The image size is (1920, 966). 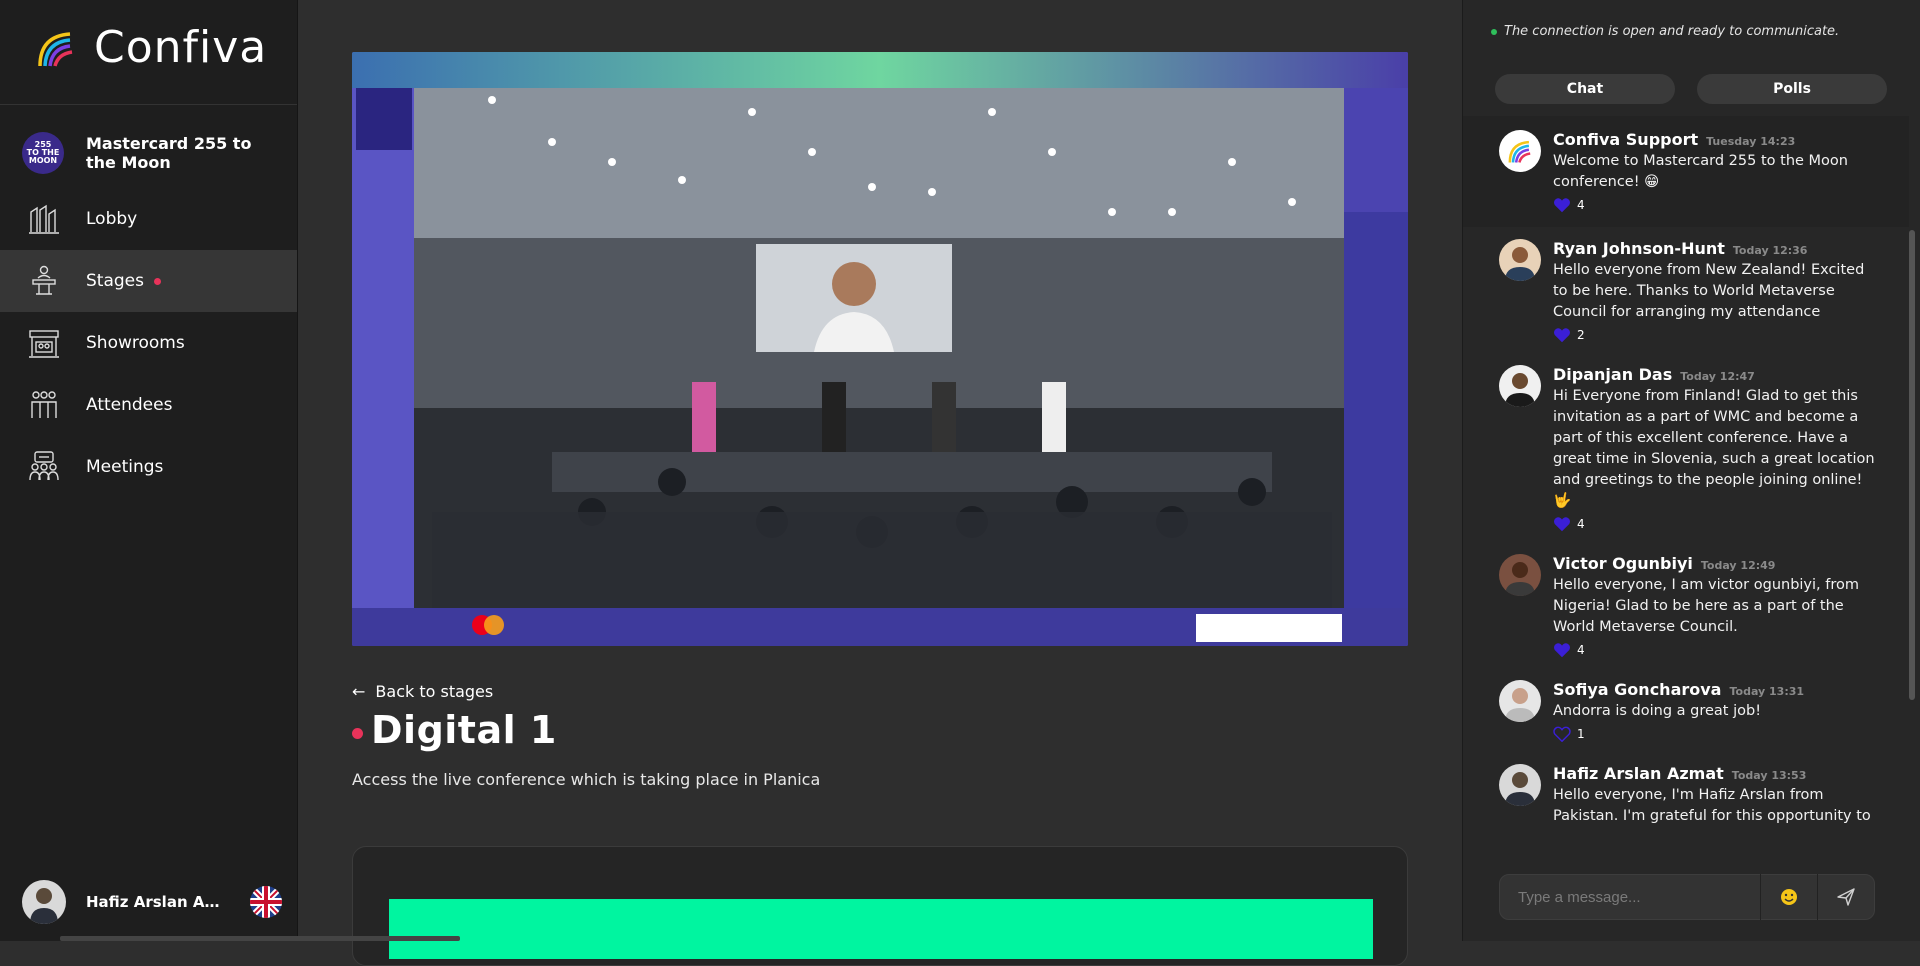 What do you see at coordinates (1630, 897) in the screenshot?
I see `message-input` at bounding box center [1630, 897].